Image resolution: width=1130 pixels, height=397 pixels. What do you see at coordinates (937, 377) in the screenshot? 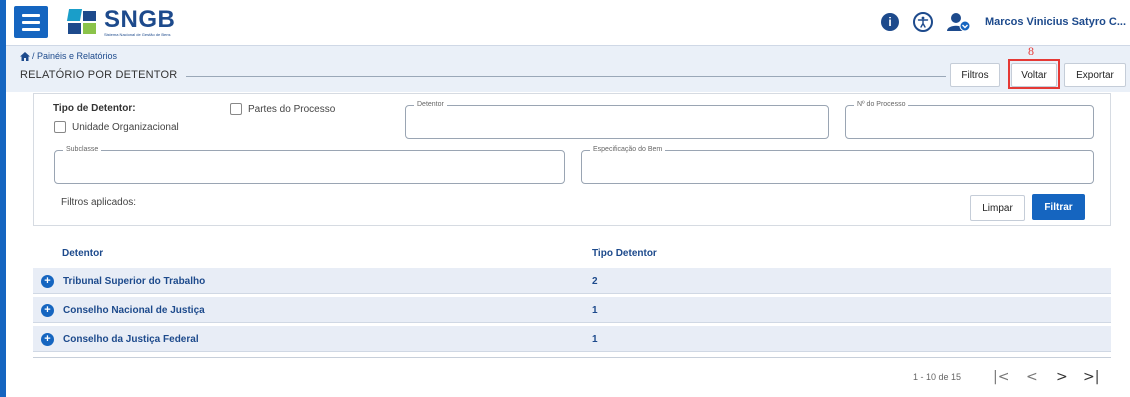
I see `pagination-range: 1 - 10 de 15` at bounding box center [937, 377].